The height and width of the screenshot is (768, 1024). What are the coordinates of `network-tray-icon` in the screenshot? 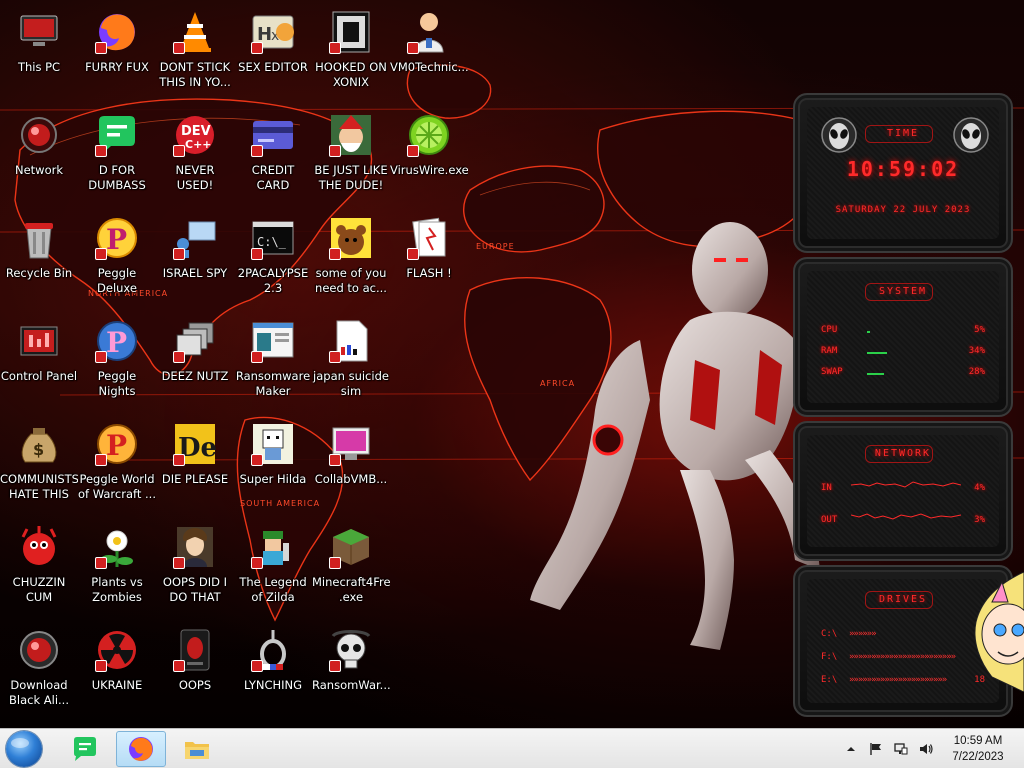 It's located at (901, 749).